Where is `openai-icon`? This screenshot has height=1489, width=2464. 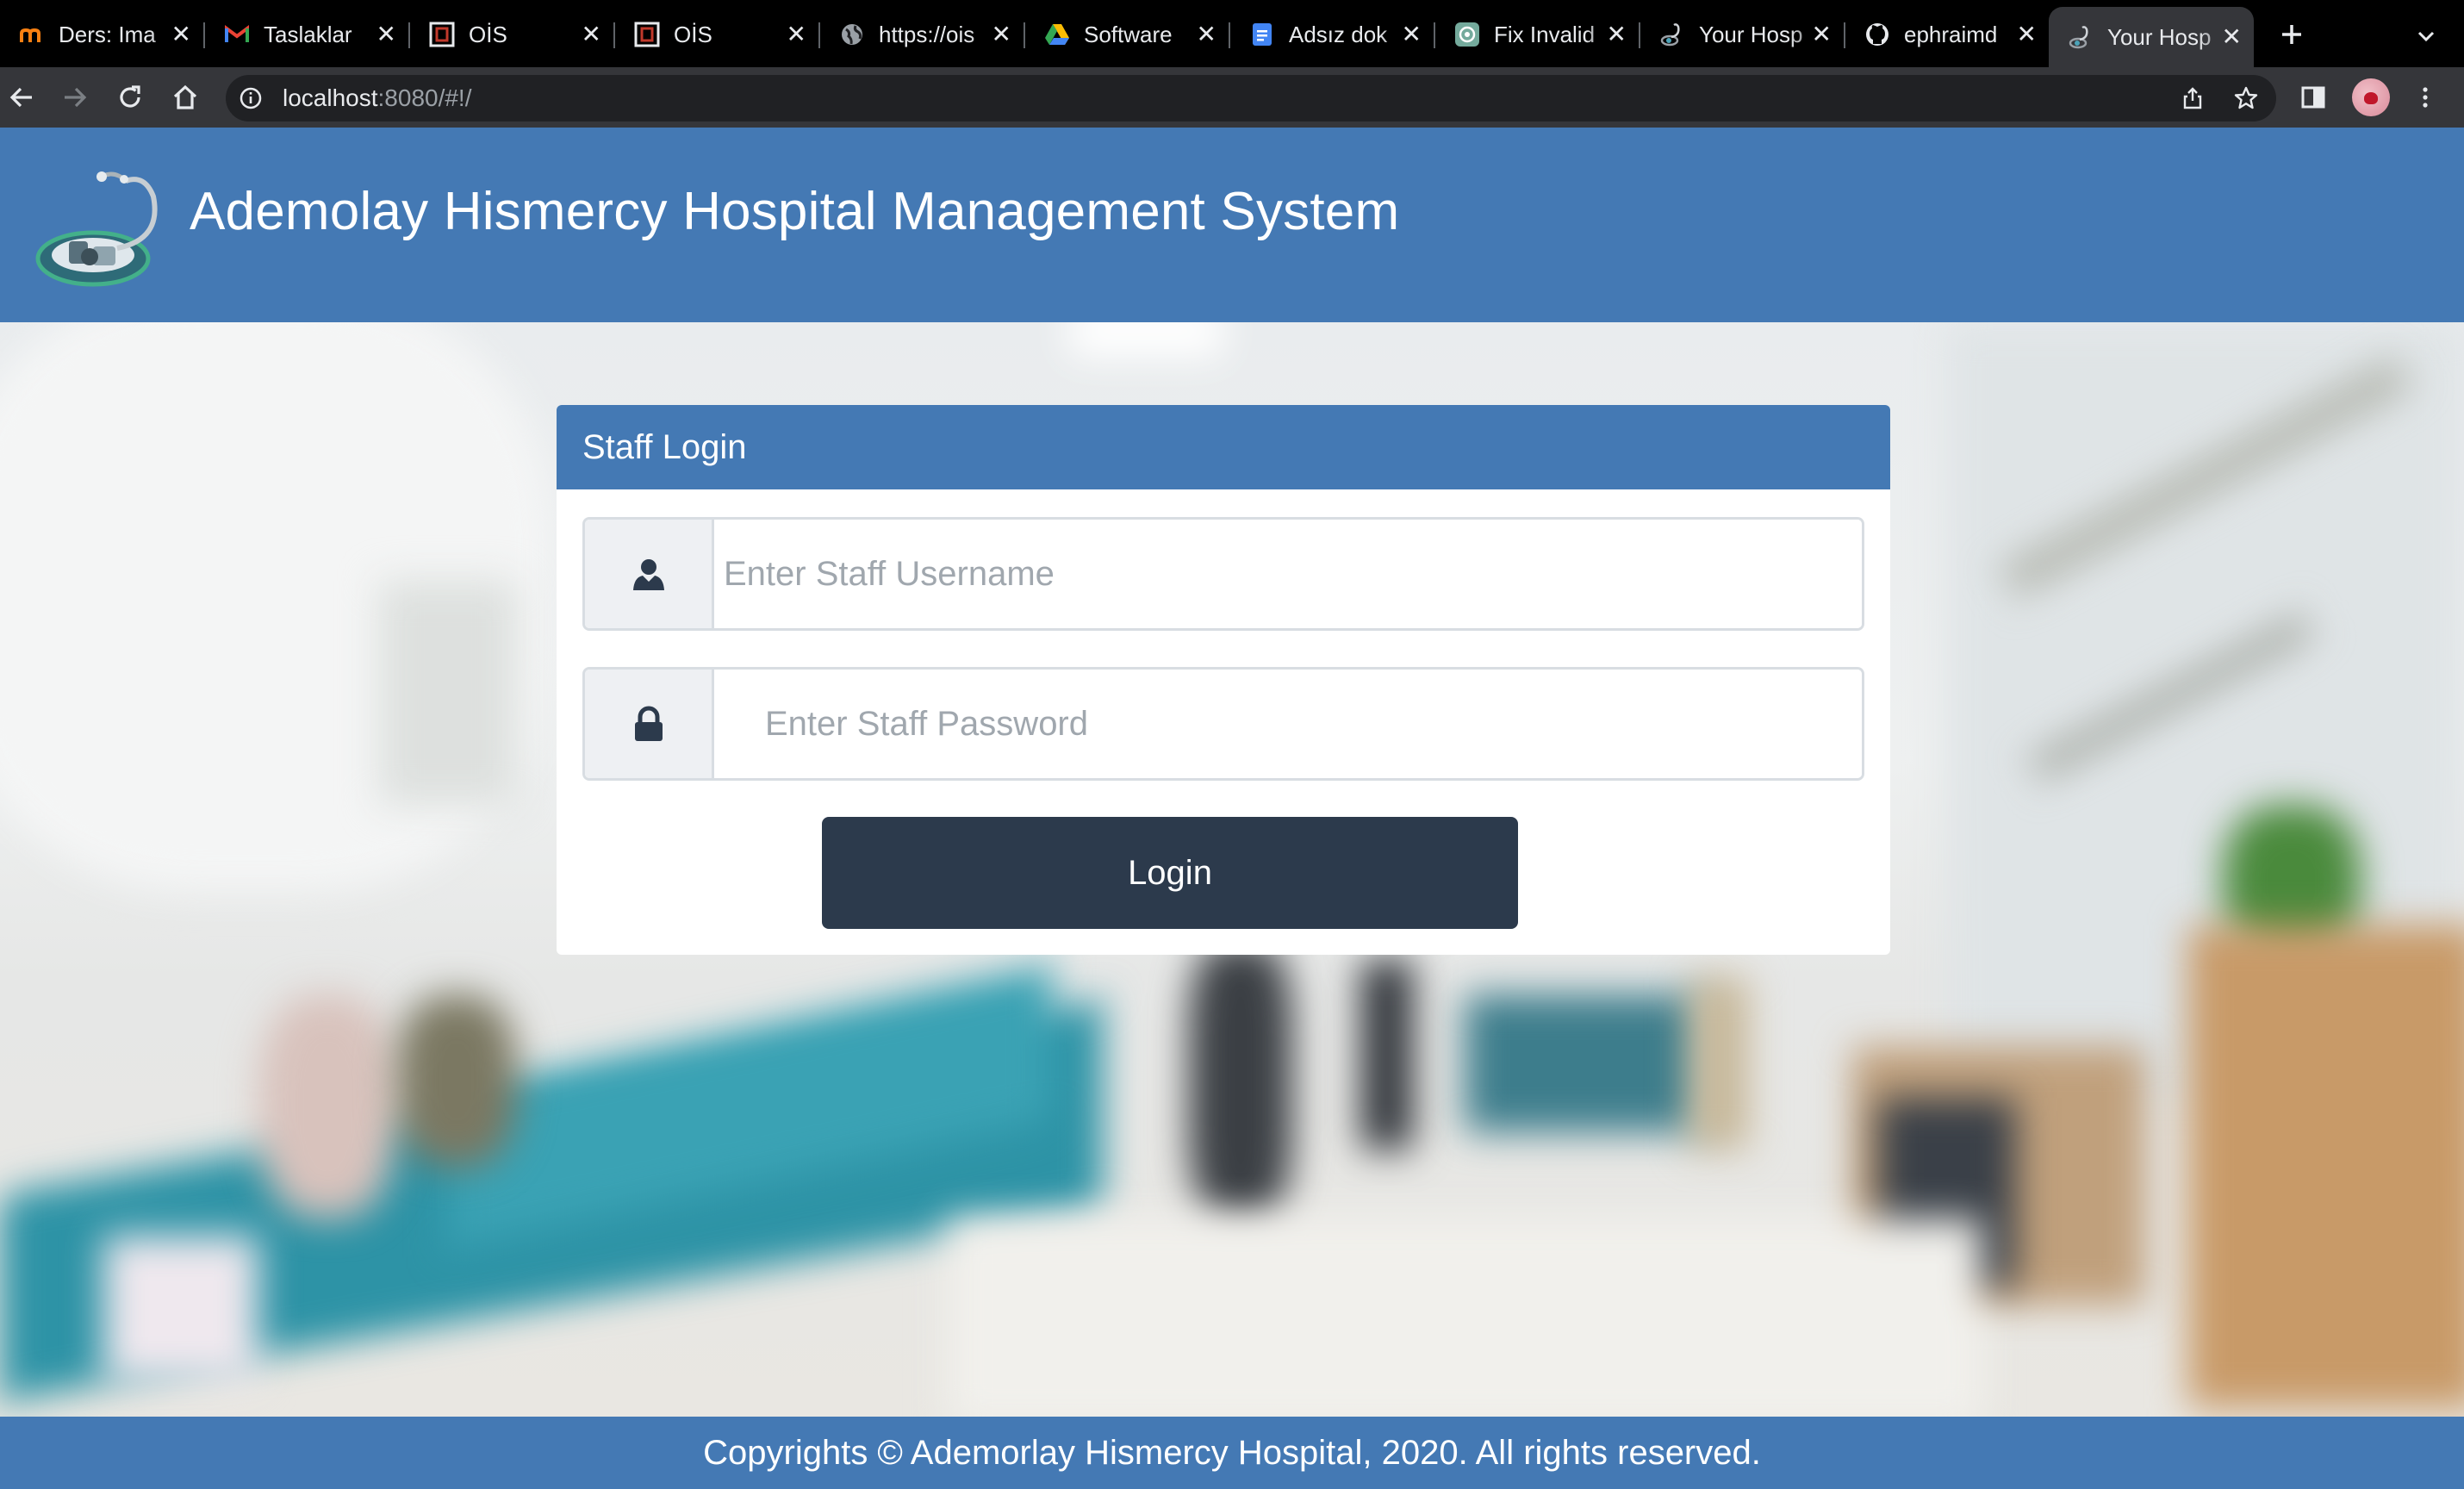 openai-icon is located at coordinates (1467, 34).